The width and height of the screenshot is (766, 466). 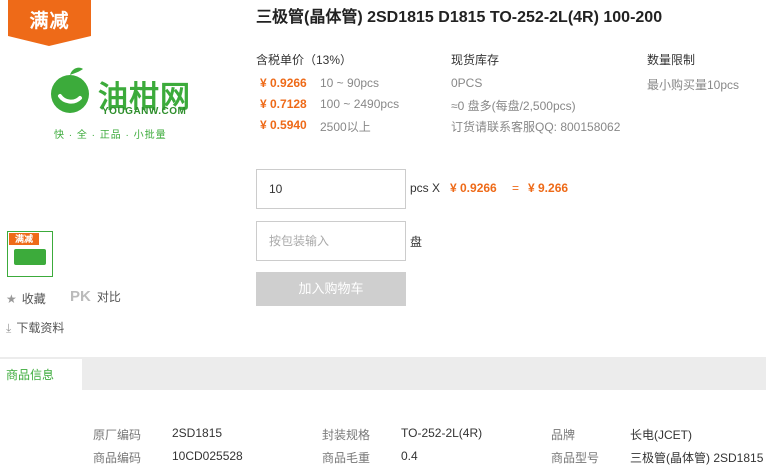 What do you see at coordinates (40, 328) in the screenshot?
I see `download-label: 下载资料` at bounding box center [40, 328].